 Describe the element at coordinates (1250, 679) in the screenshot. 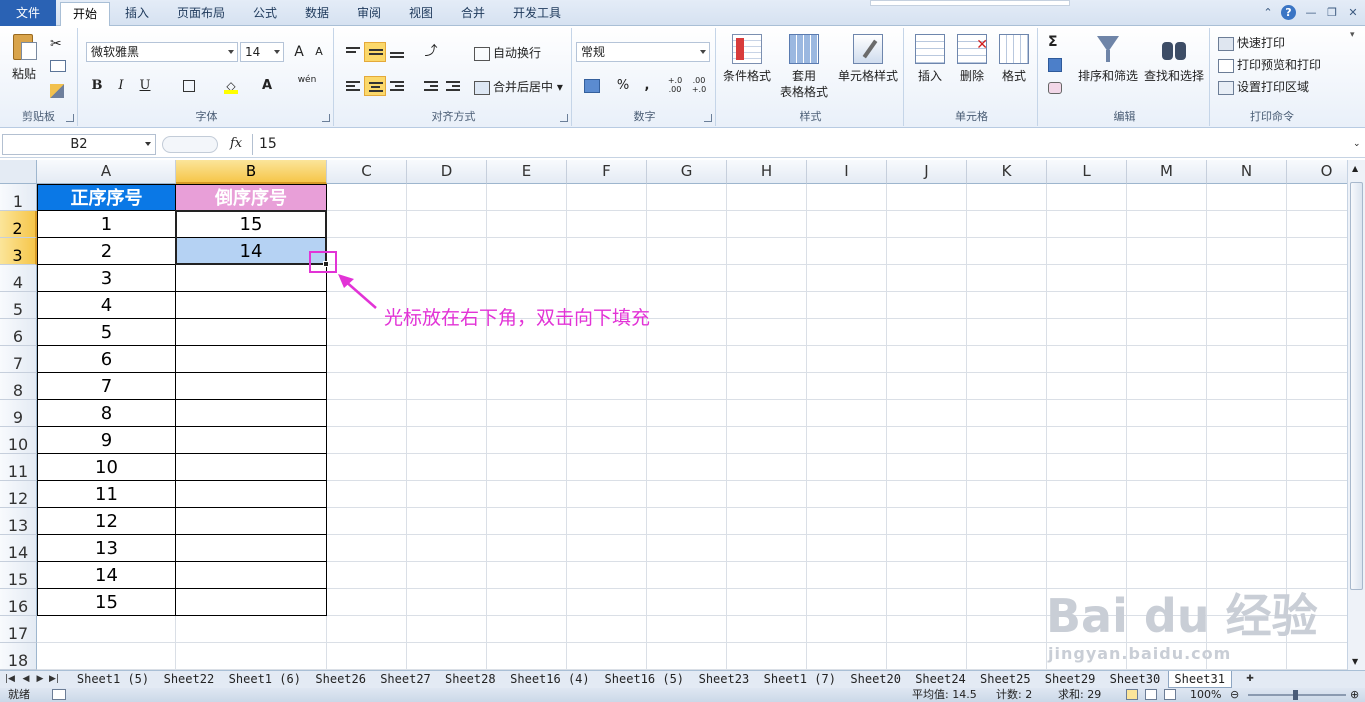

I see `new-sheet-icon: ✚` at that location.